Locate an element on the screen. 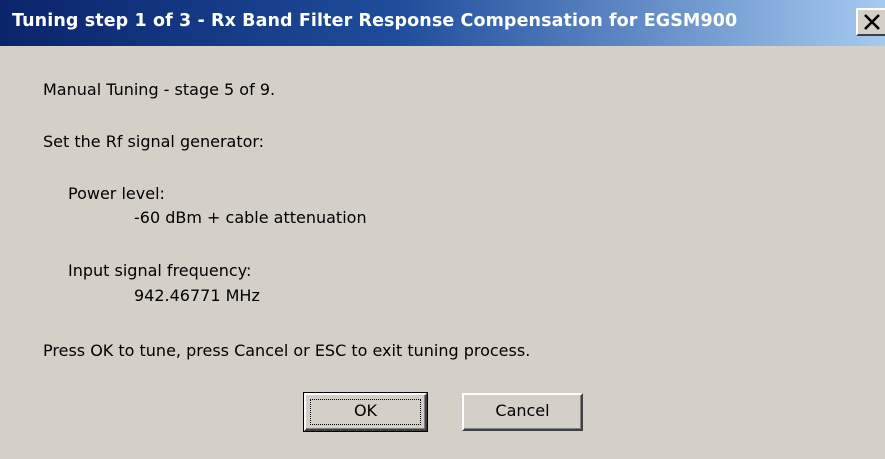 The height and width of the screenshot is (459, 885). cancel-button-label: Cancel is located at coordinates (522, 410).